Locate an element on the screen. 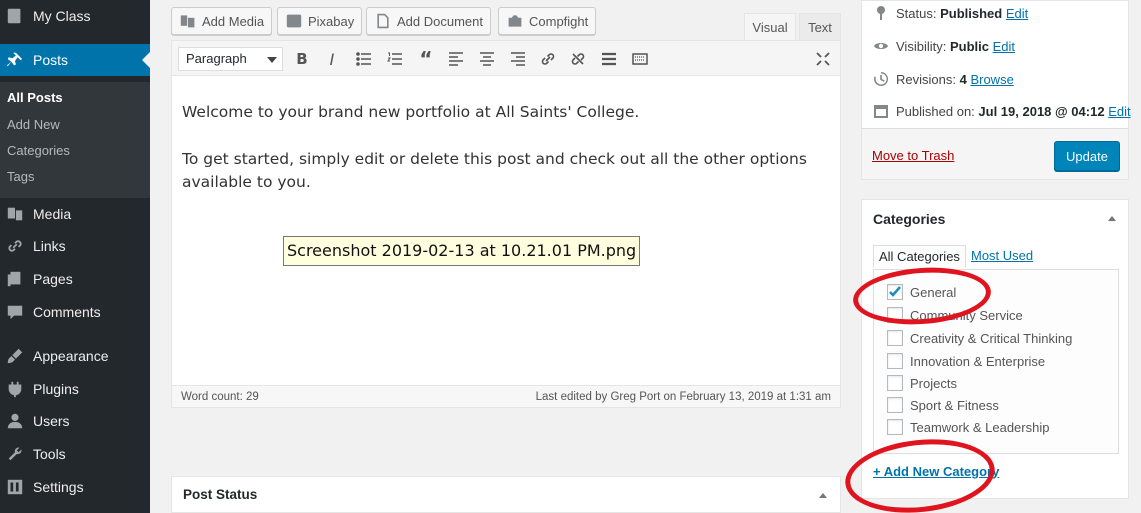  category-item-innovation: Innovation & Enterprise is located at coordinates (966, 361).